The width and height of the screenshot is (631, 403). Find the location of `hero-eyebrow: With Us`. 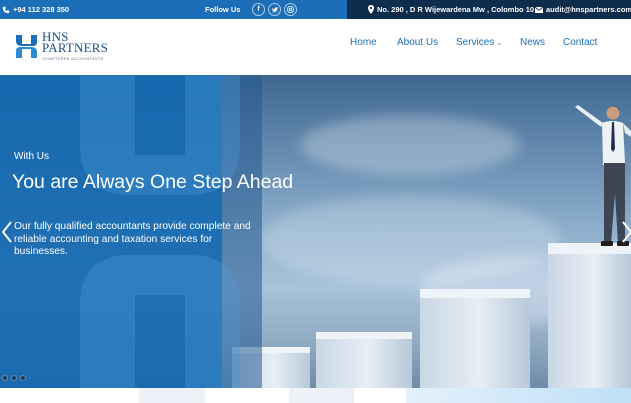

hero-eyebrow: With Us is located at coordinates (31, 156).